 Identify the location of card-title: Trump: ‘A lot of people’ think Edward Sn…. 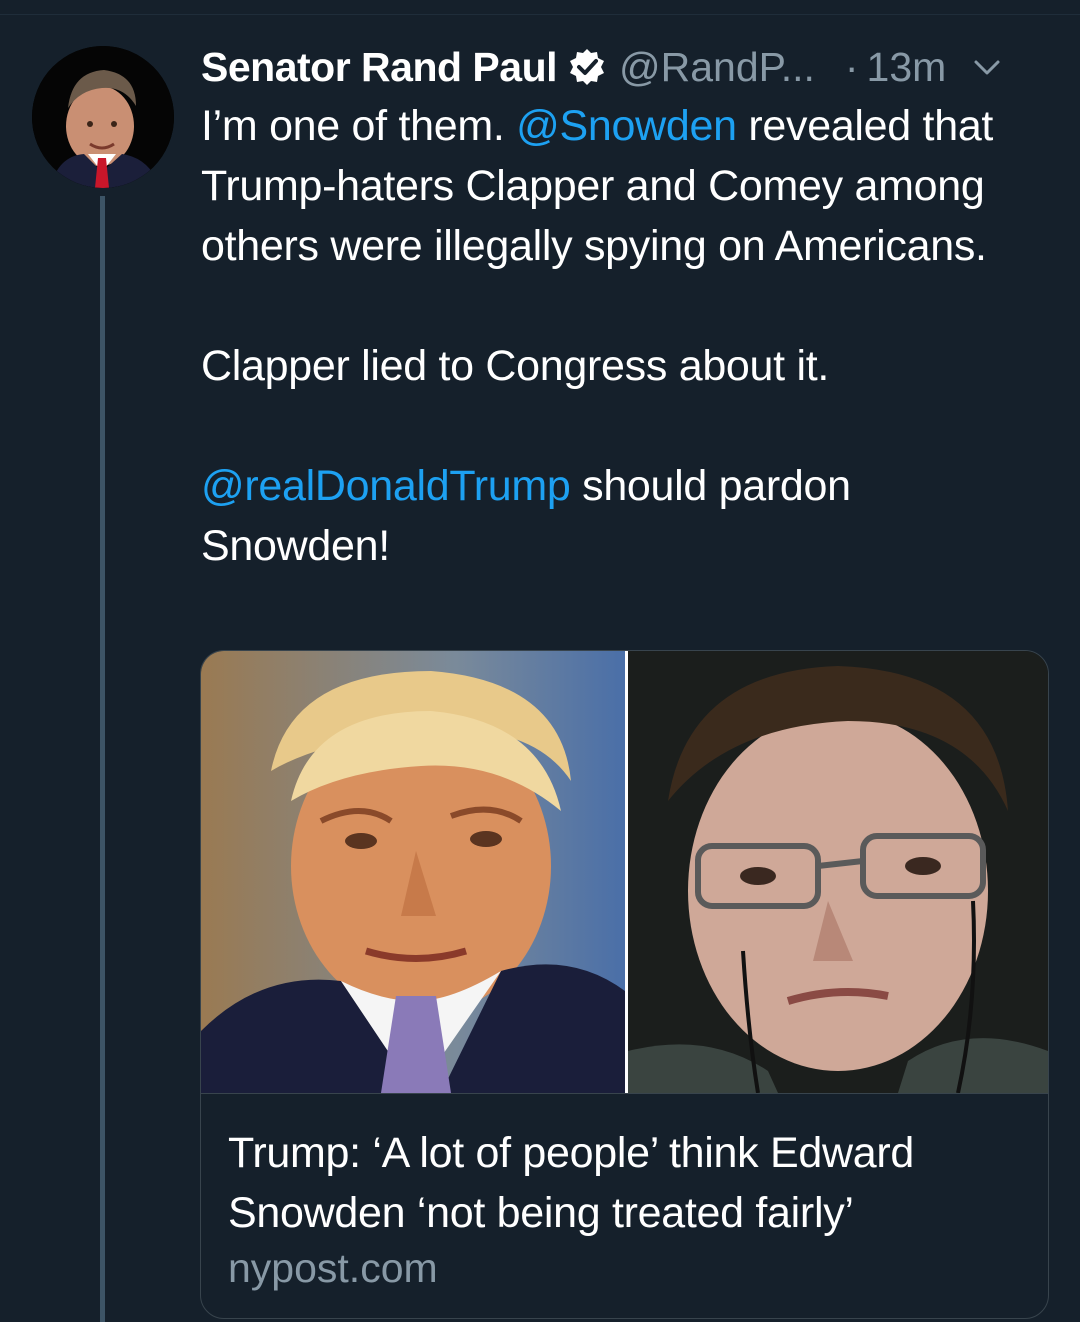
(628, 1183).